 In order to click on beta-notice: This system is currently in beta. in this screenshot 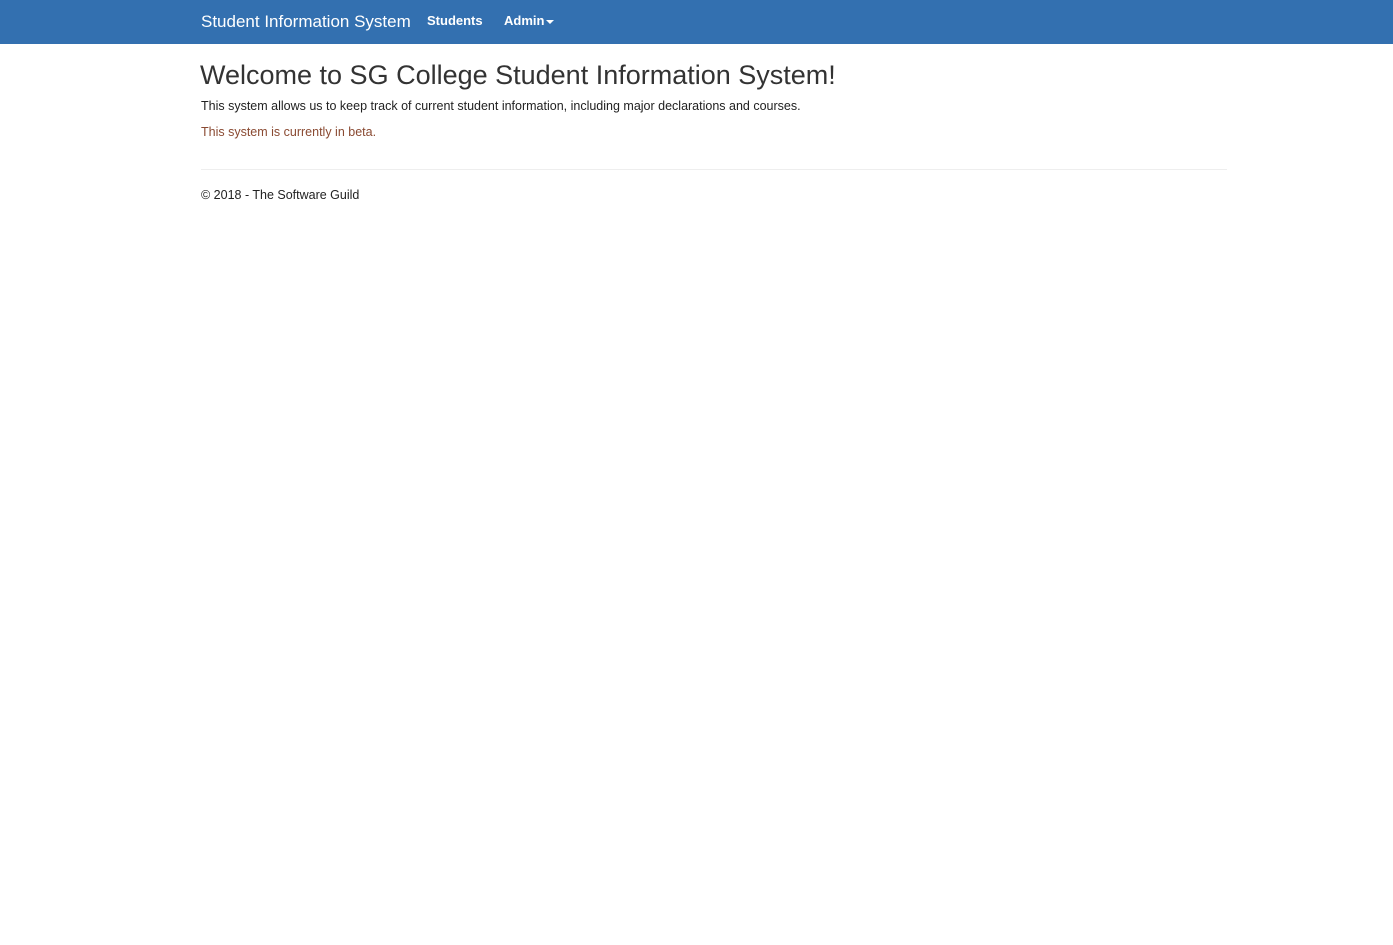, I will do `click(289, 132)`.